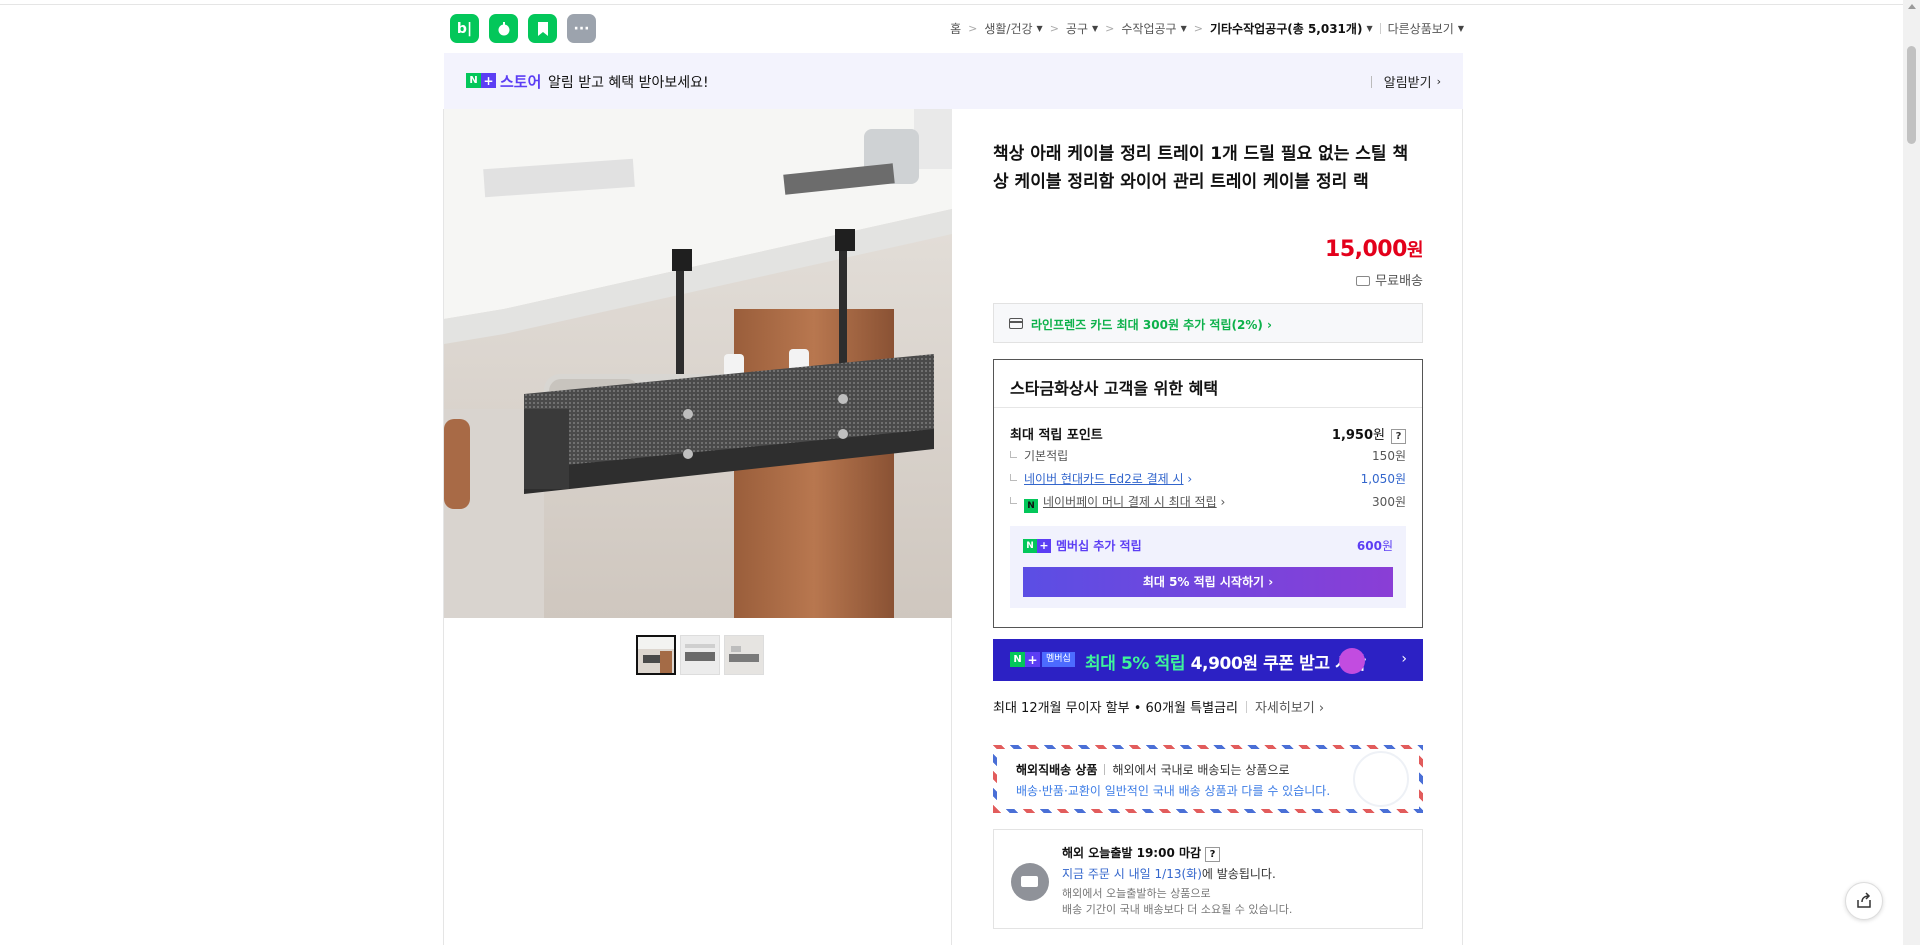 The image size is (1920, 945). I want to click on naver-n-icon: N, so click(473, 80).